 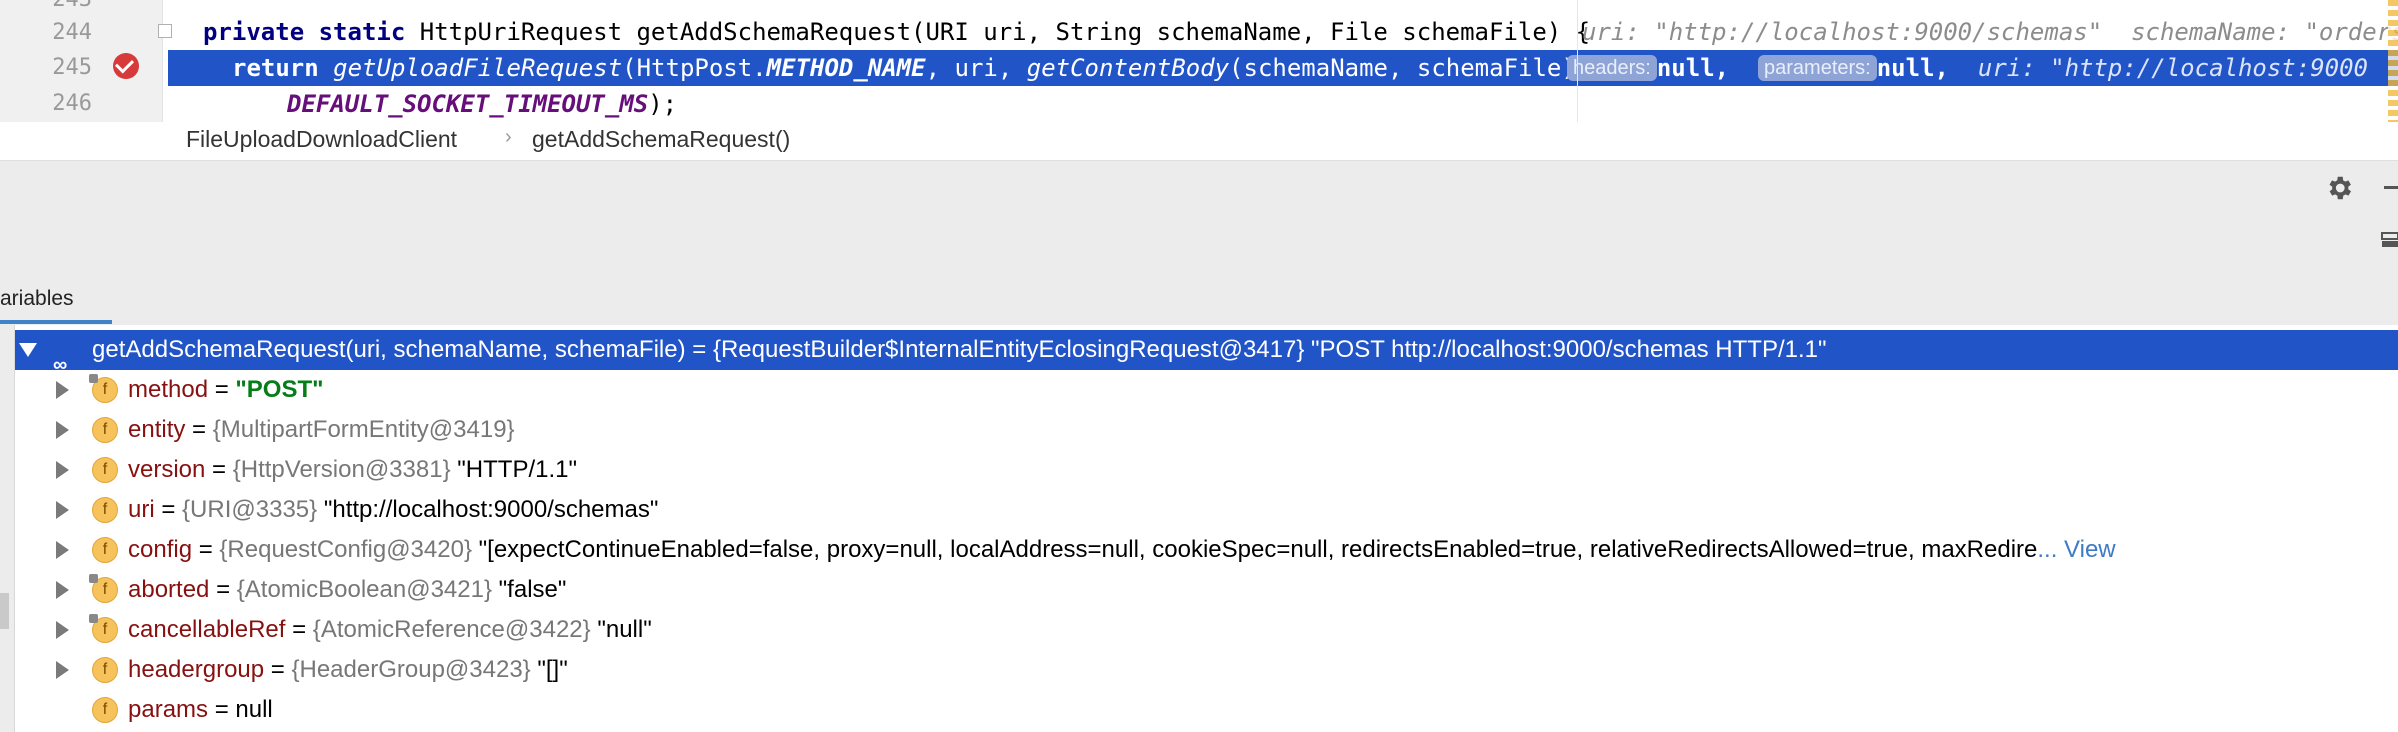 What do you see at coordinates (1199, 390) in the screenshot?
I see `tree-row-method: f method = "POST"` at bounding box center [1199, 390].